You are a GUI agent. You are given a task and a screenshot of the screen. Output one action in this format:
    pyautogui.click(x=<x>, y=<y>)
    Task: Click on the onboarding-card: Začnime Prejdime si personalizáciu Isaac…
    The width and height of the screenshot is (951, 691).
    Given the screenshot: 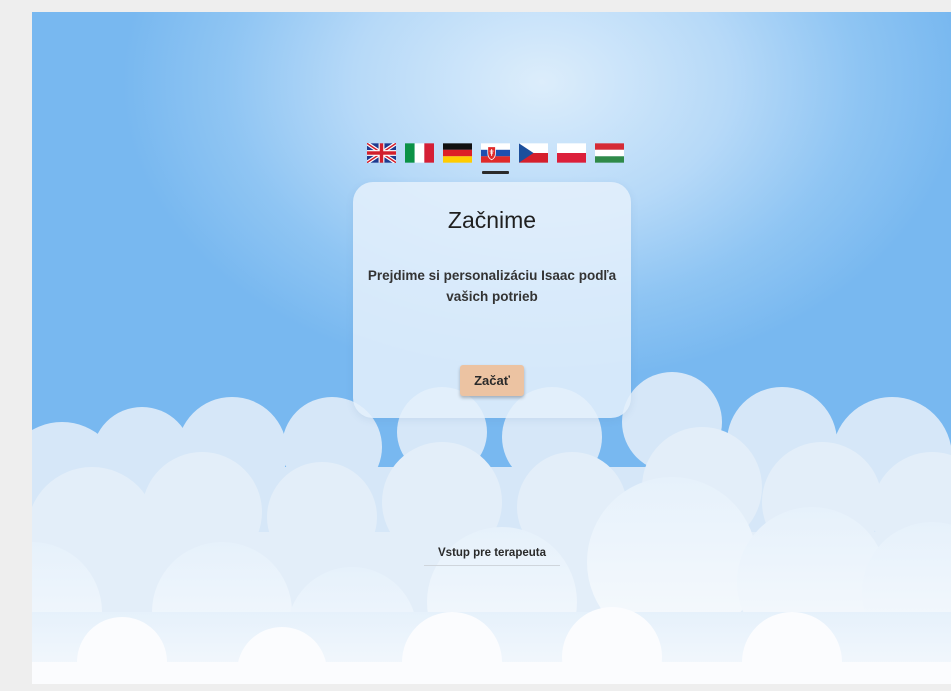 What is the action you would take?
    pyautogui.click(x=492, y=300)
    